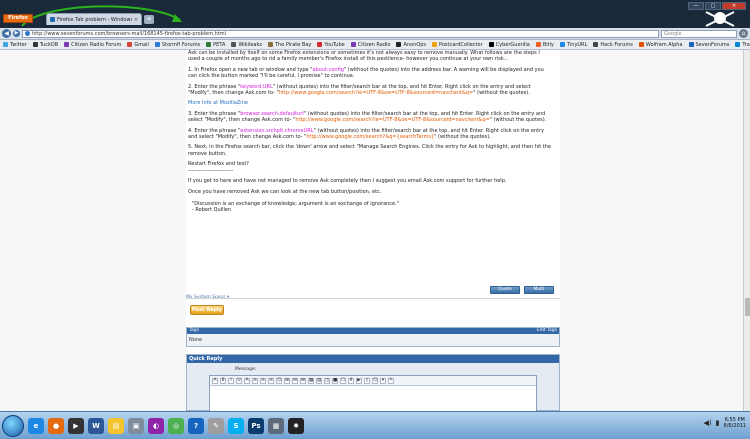  I want to click on bookmark-twitter: Twitter, so click(15, 45).